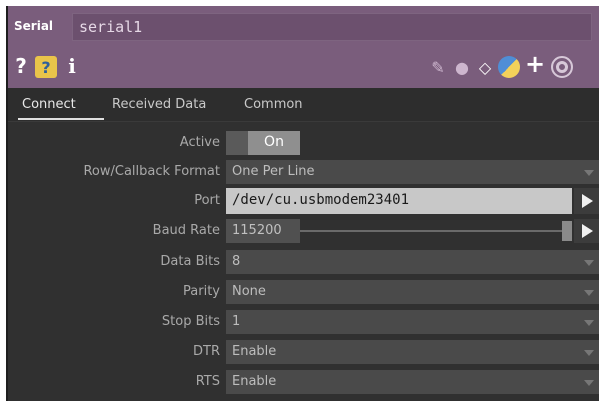 This screenshot has width=599, height=401. Describe the element at coordinates (412, 292) in the screenshot. I see `parity-dropdown: None` at that location.